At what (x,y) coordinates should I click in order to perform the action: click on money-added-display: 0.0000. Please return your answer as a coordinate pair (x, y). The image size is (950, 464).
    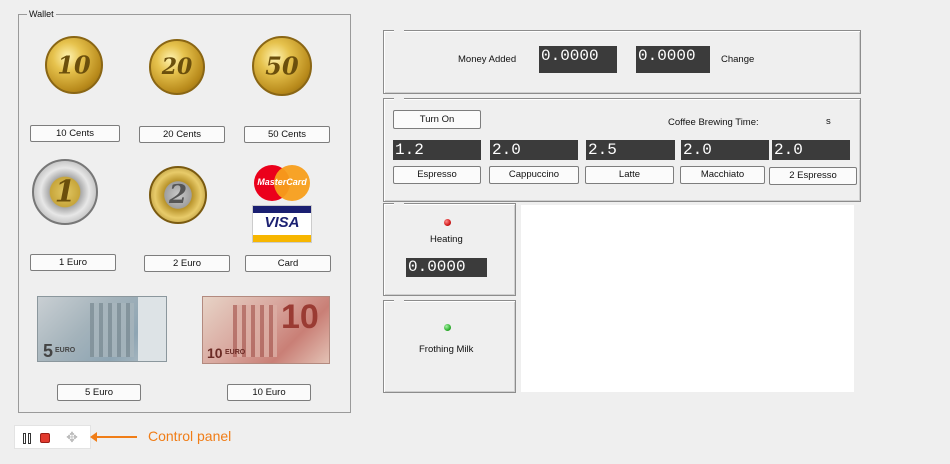
    Looking at the image, I should click on (578, 59).